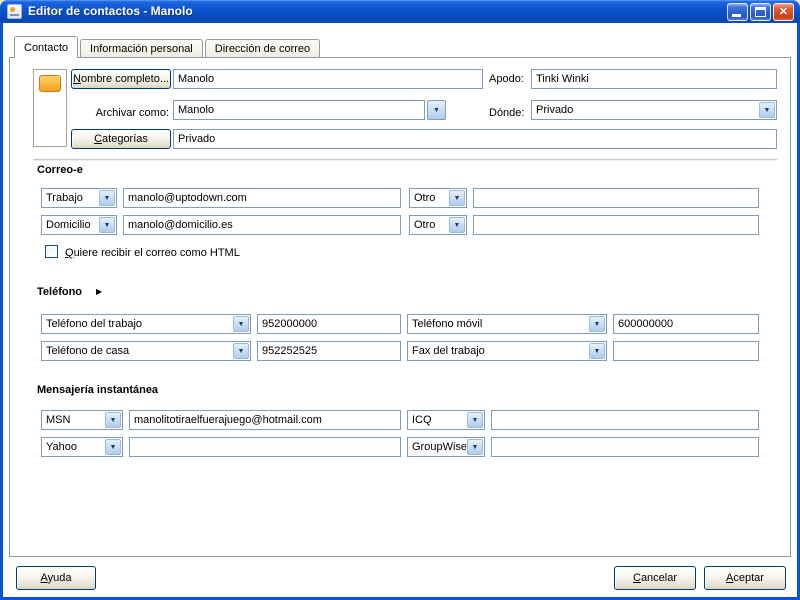  I want to click on html-mail-checkbox-label: Quiere recibir el correo como HTML, so click(152, 253).